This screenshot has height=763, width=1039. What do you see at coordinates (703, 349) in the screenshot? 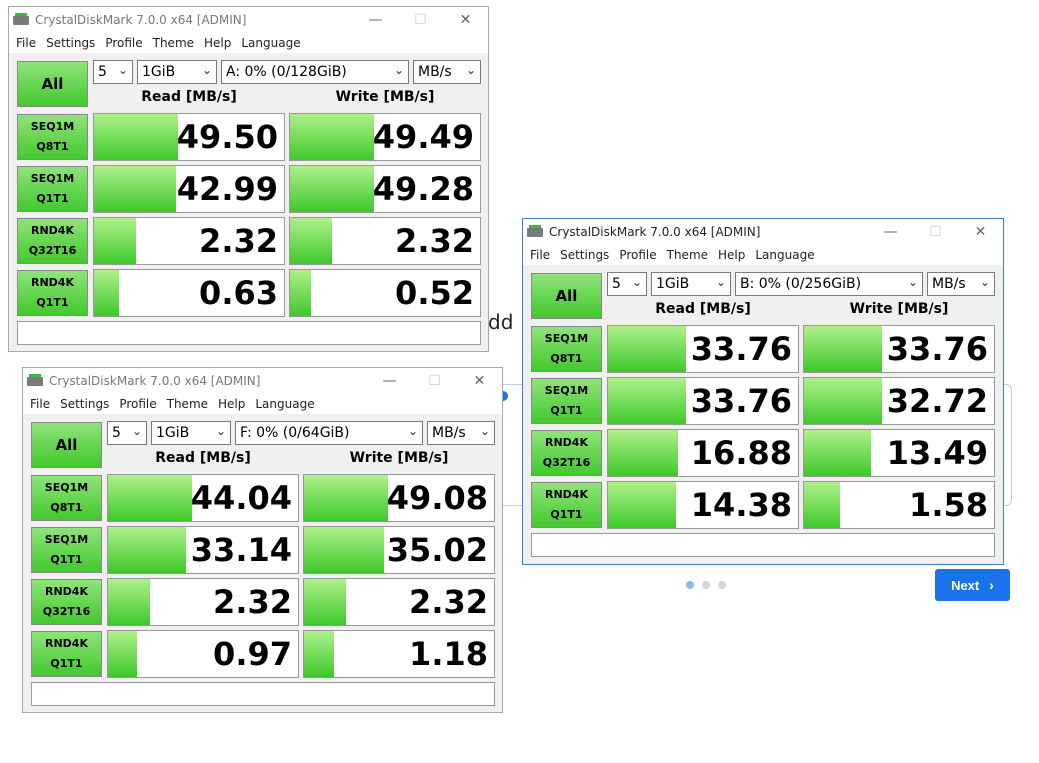
I see `read-result-cell: 33.76` at bounding box center [703, 349].